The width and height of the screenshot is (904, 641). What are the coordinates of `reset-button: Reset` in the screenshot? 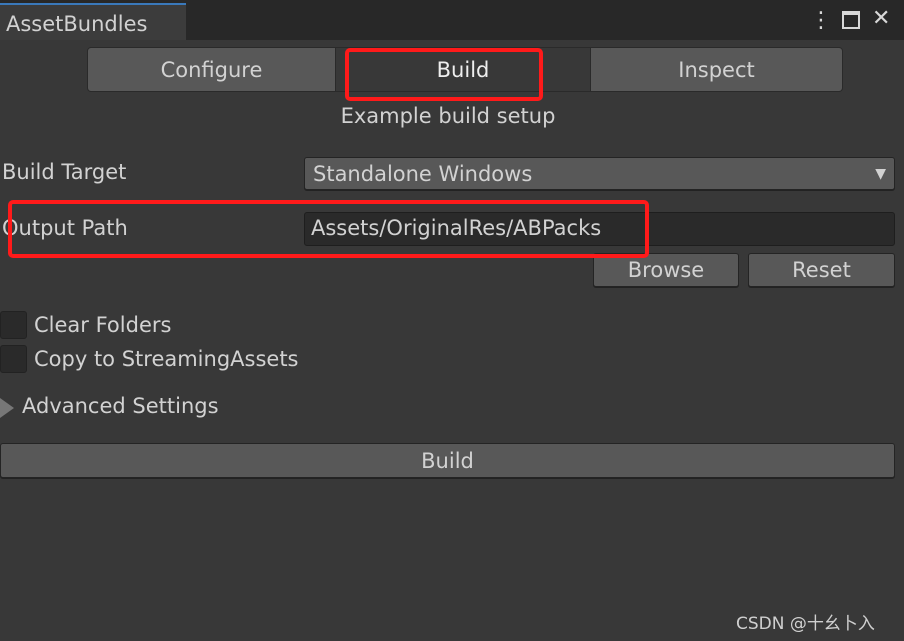 It's located at (821, 270).